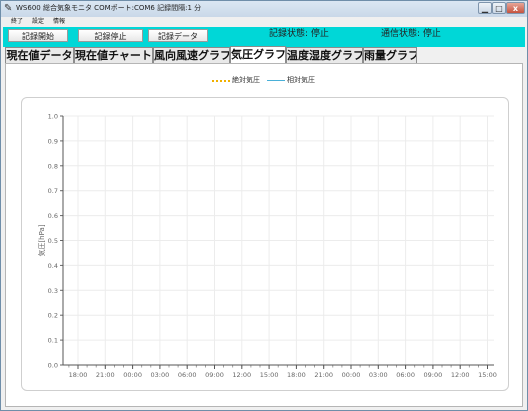  I want to click on y-tick-label: 0.9, so click(53, 141).